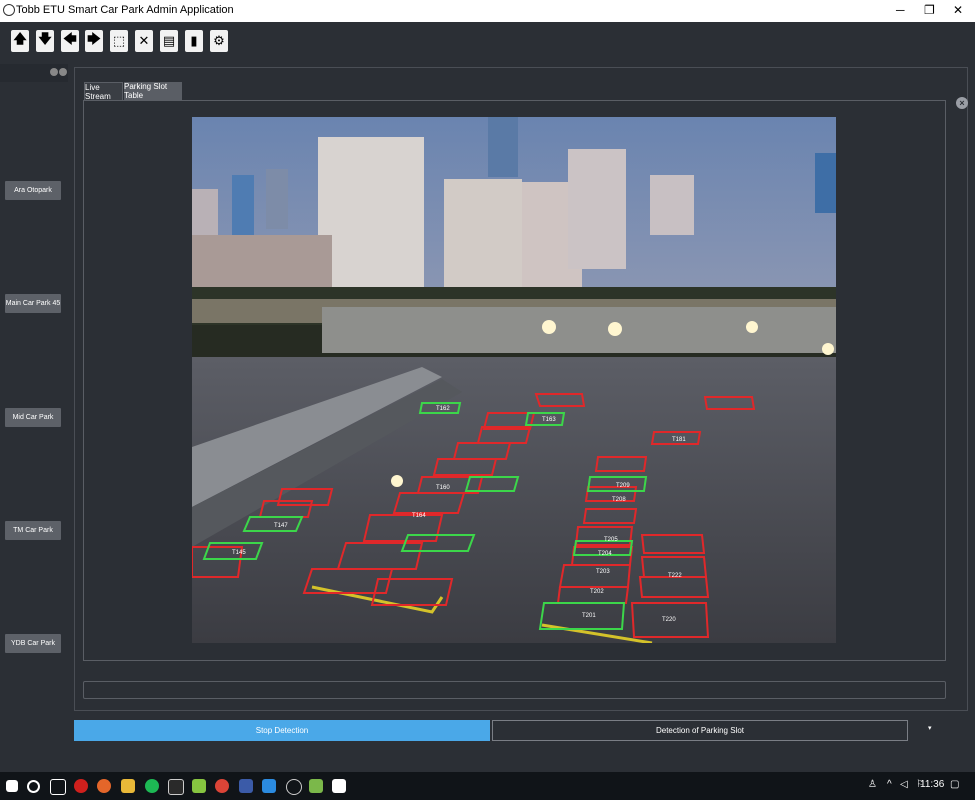  Describe the element at coordinates (33, 643) in the screenshot. I see `car-park-button-ydb: YDB Car Park` at that location.